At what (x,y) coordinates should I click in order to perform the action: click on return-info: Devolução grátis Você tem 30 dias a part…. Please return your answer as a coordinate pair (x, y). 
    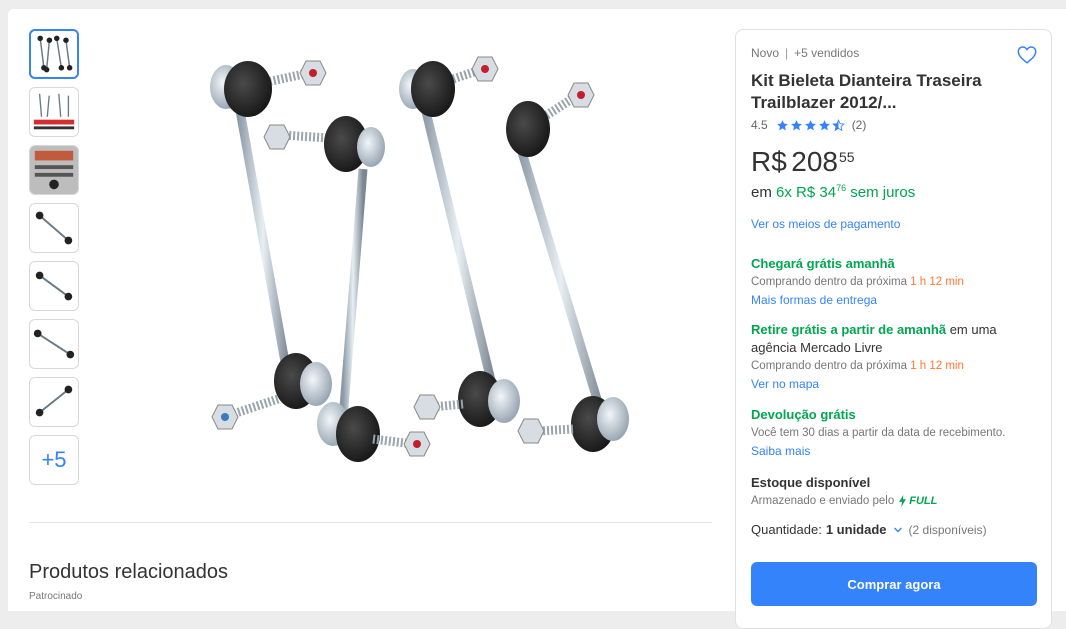
    Looking at the image, I should click on (896, 433).